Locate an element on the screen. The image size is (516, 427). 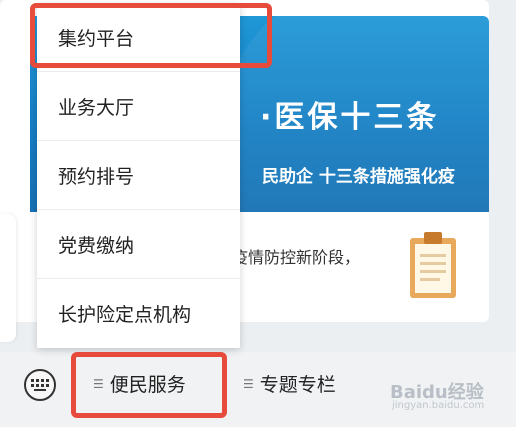
banner-title: ·医保十三条 is located at coordinates (350, 117).